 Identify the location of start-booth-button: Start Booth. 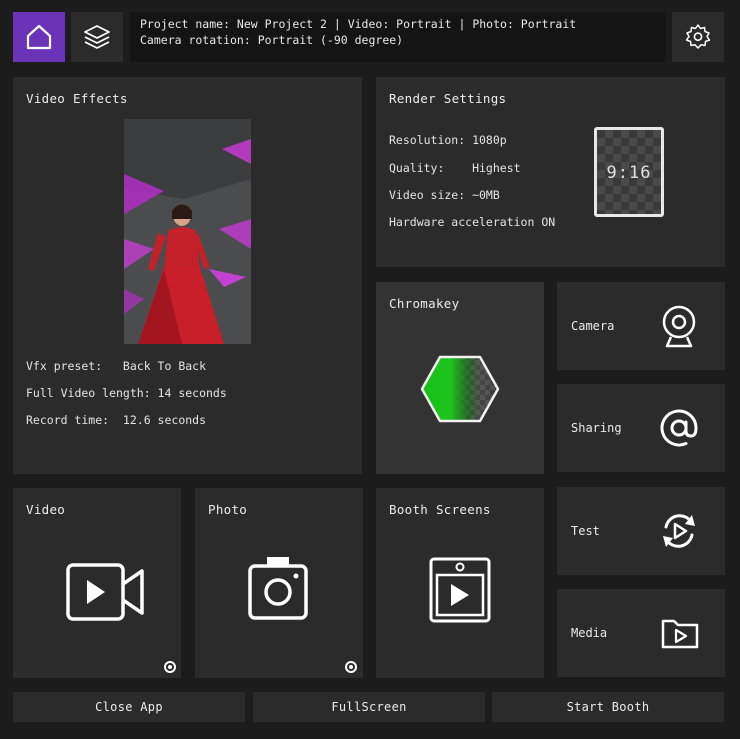
(608, 707).